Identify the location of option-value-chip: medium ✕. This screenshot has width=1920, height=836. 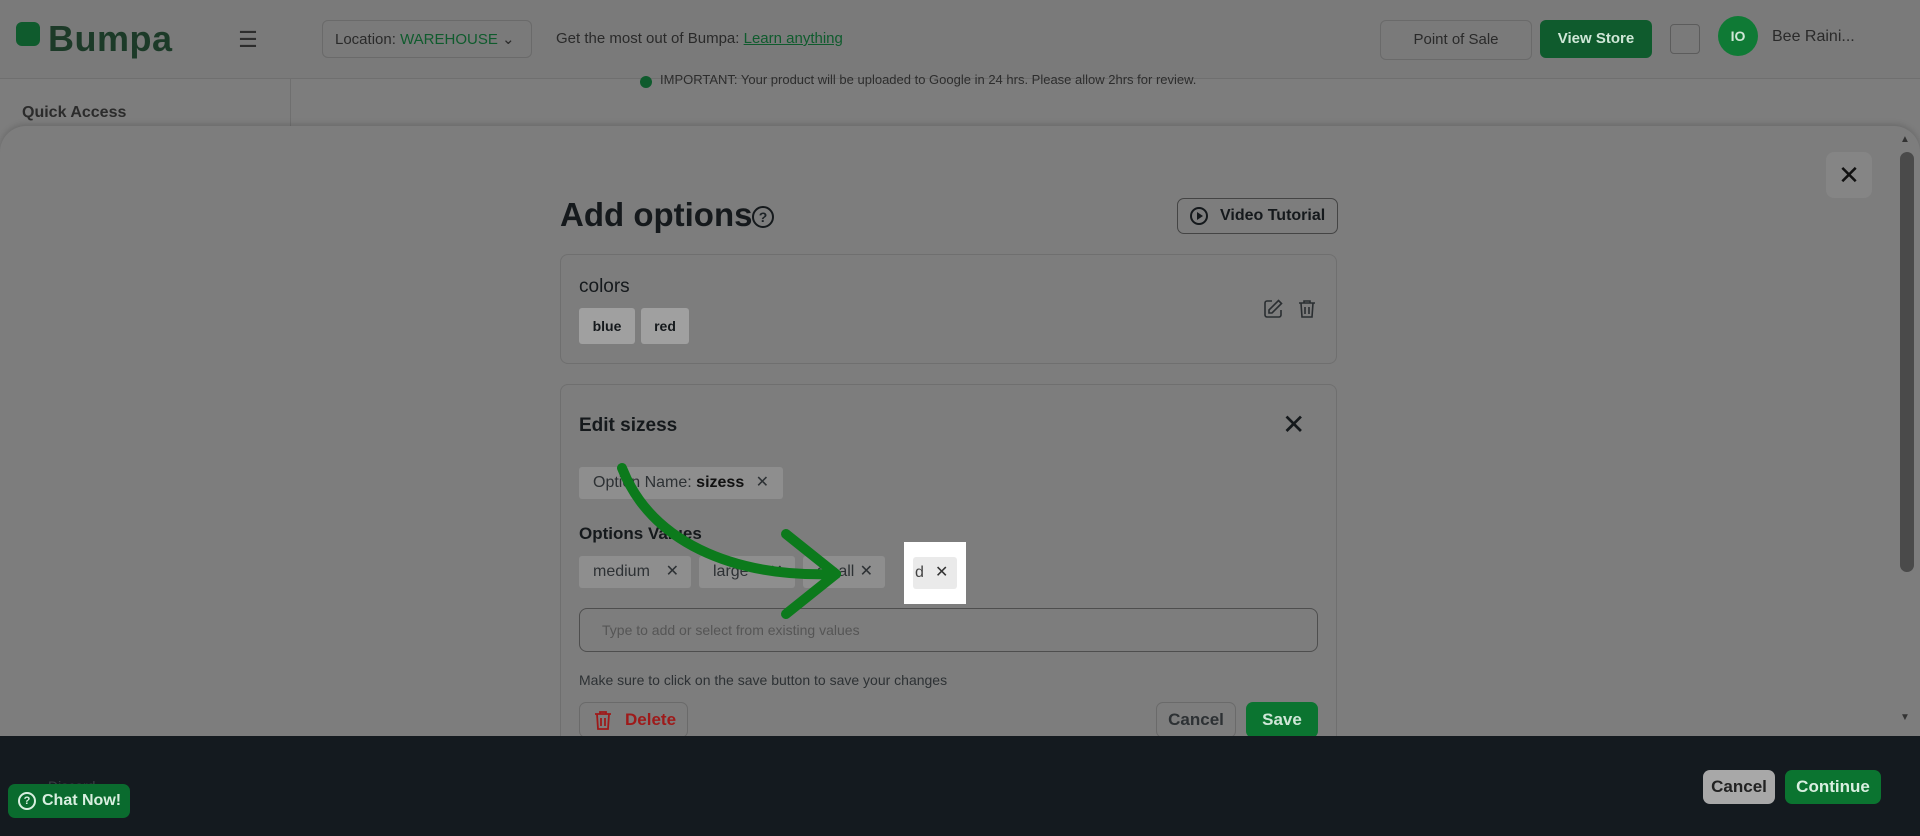
(635, 572).